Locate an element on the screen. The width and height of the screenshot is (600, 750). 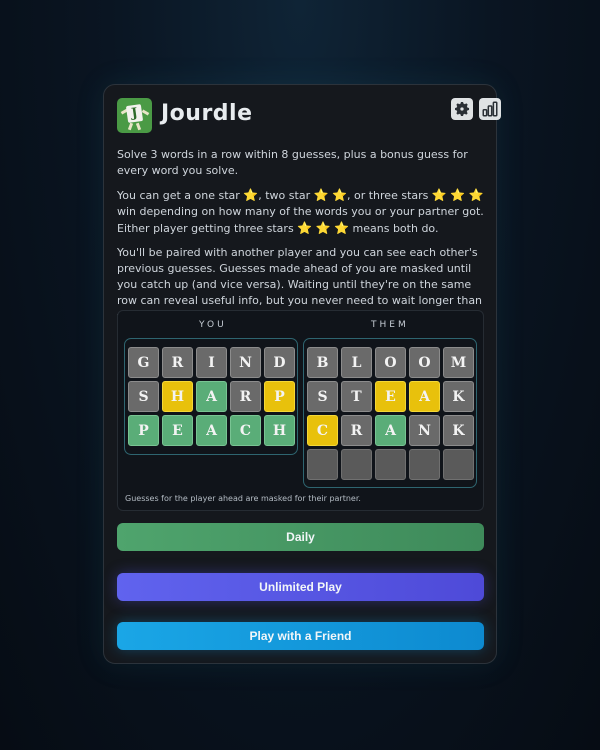
stats-button is located at coordinates (490, 109).